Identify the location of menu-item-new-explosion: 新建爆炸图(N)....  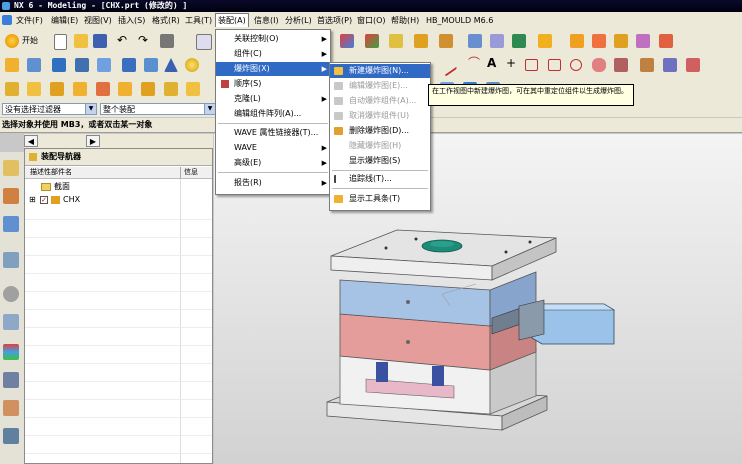
(380, 71).